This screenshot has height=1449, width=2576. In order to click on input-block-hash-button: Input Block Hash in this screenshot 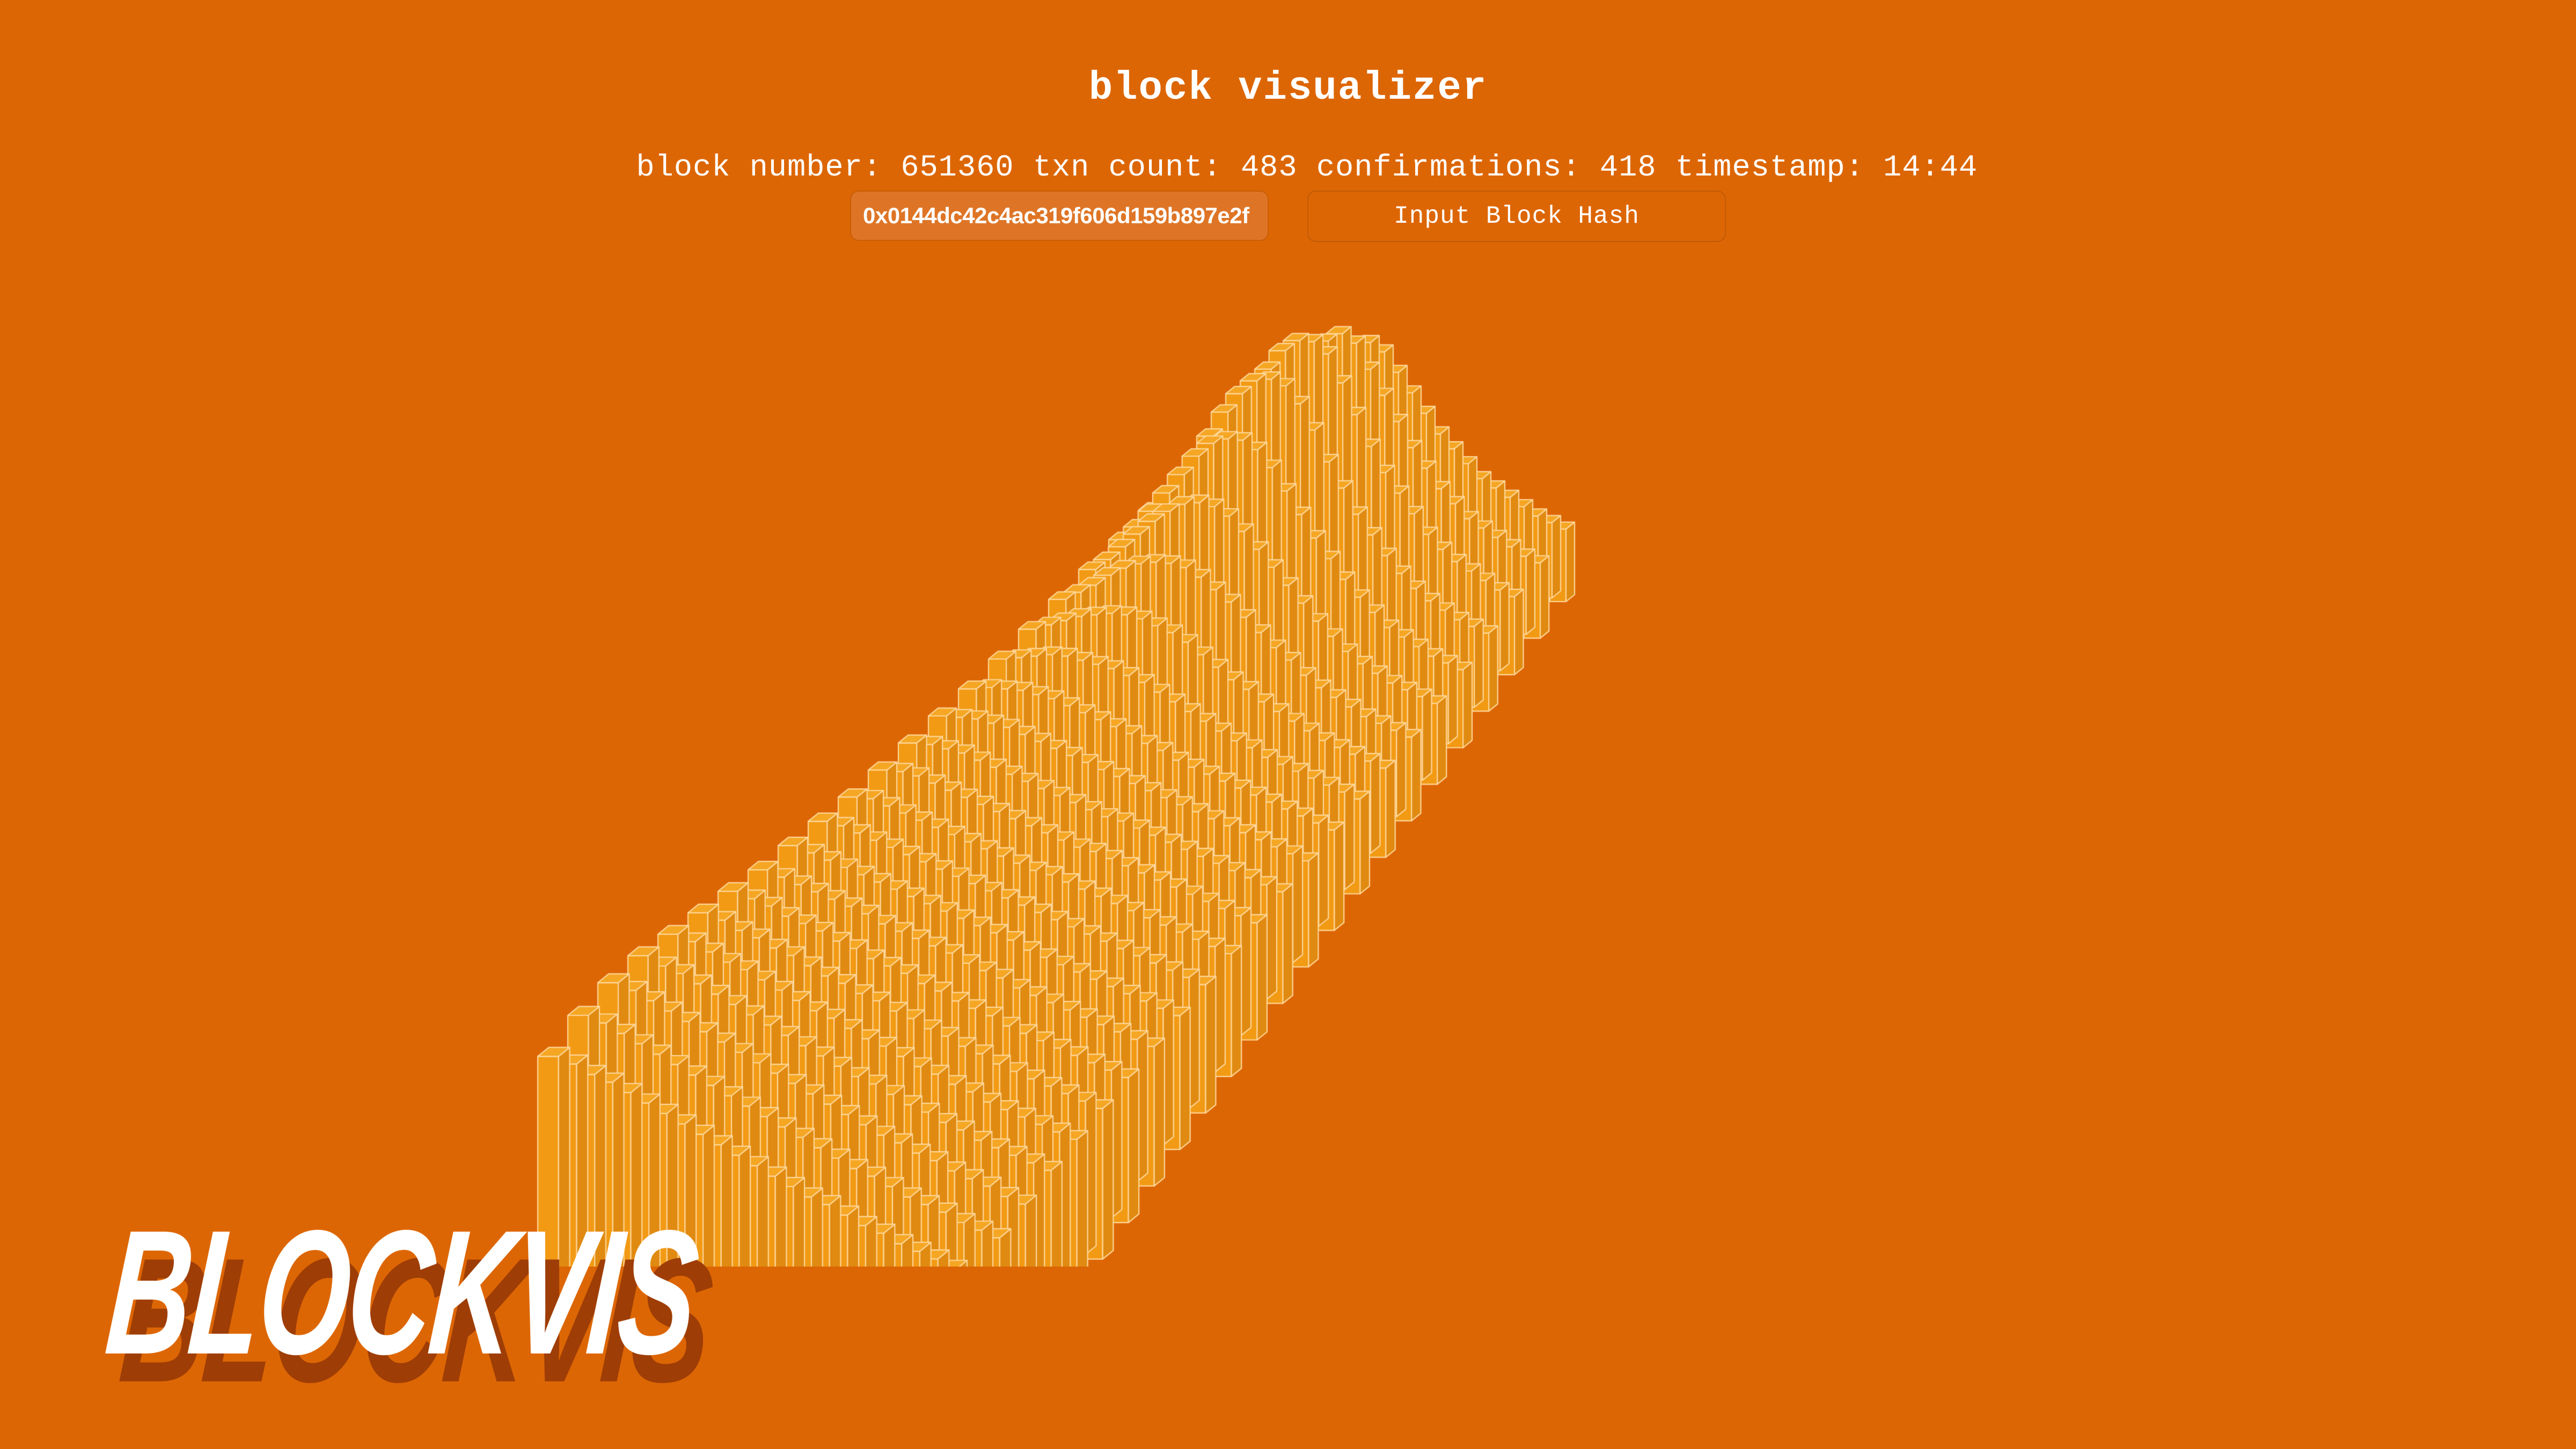, I will do `click(1516, 216)`.